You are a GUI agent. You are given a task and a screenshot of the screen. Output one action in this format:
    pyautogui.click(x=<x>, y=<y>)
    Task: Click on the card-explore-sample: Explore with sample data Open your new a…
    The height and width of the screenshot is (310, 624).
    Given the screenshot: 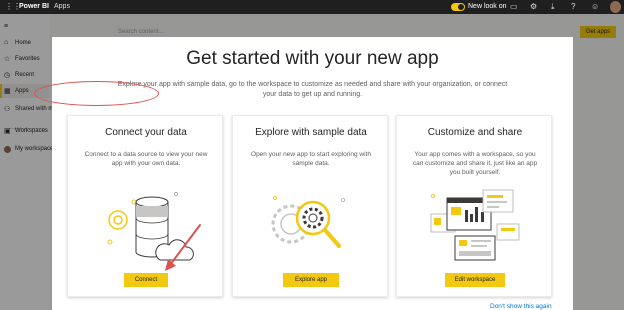 What is the action you would take?
    pyautogui.click(x=310, y=206)
    